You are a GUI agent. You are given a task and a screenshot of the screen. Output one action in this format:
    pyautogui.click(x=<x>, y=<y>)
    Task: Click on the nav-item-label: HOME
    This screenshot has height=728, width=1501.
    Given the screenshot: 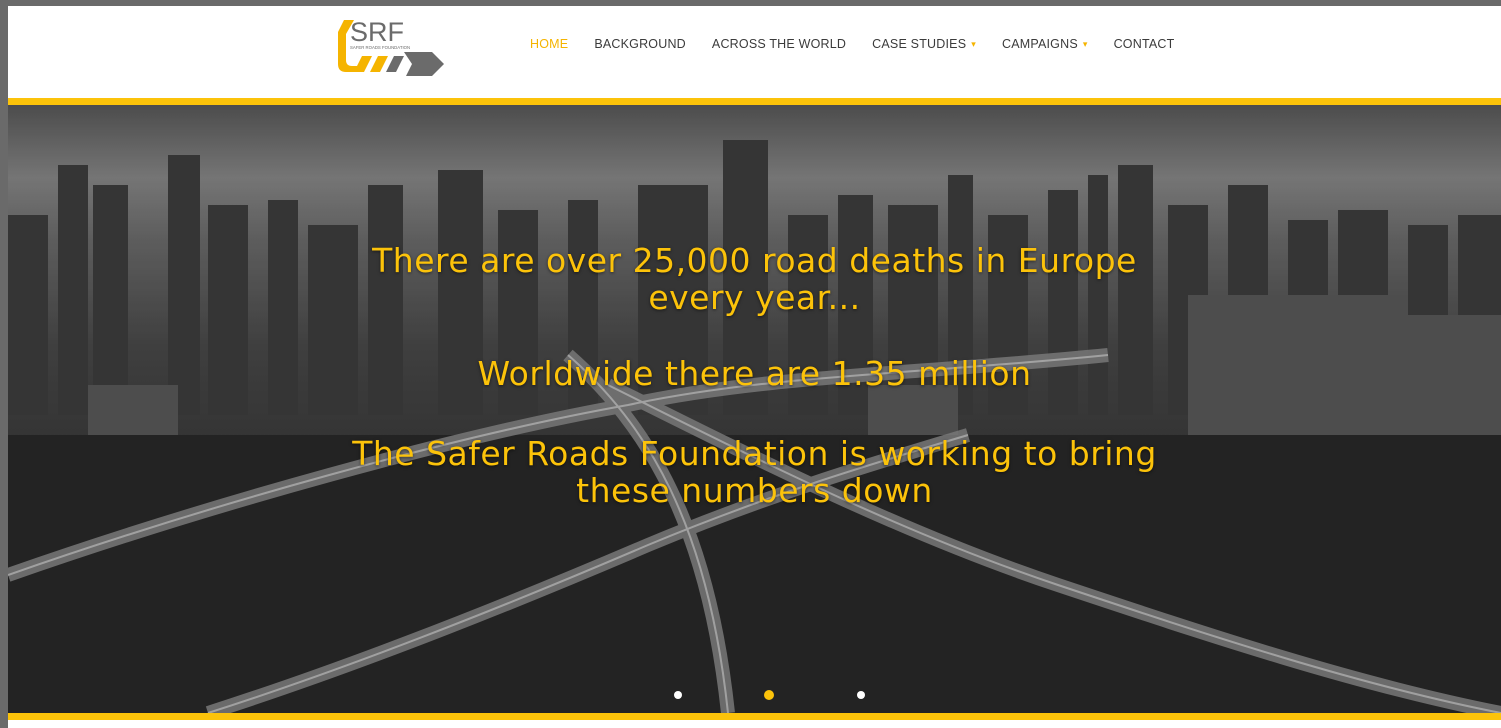 What is the action you would take?
    pyautogui.click(x=549, y=44)
    